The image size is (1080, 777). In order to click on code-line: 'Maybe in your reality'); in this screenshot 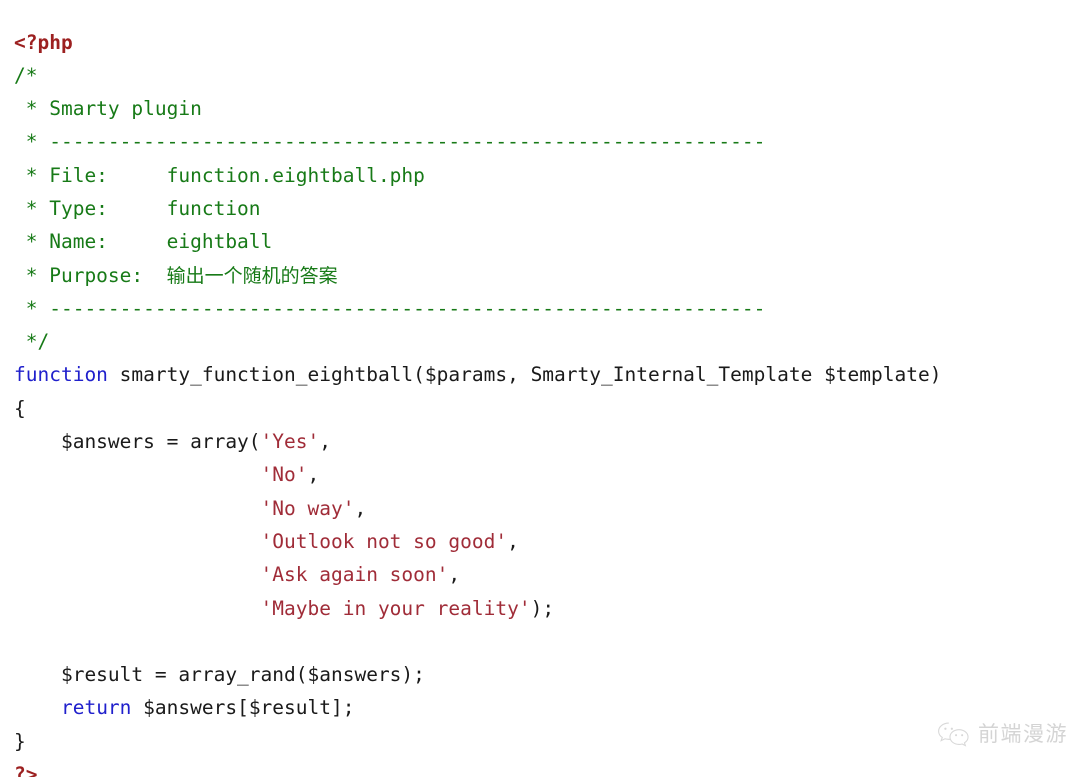, I will do `click(544, 608)`.